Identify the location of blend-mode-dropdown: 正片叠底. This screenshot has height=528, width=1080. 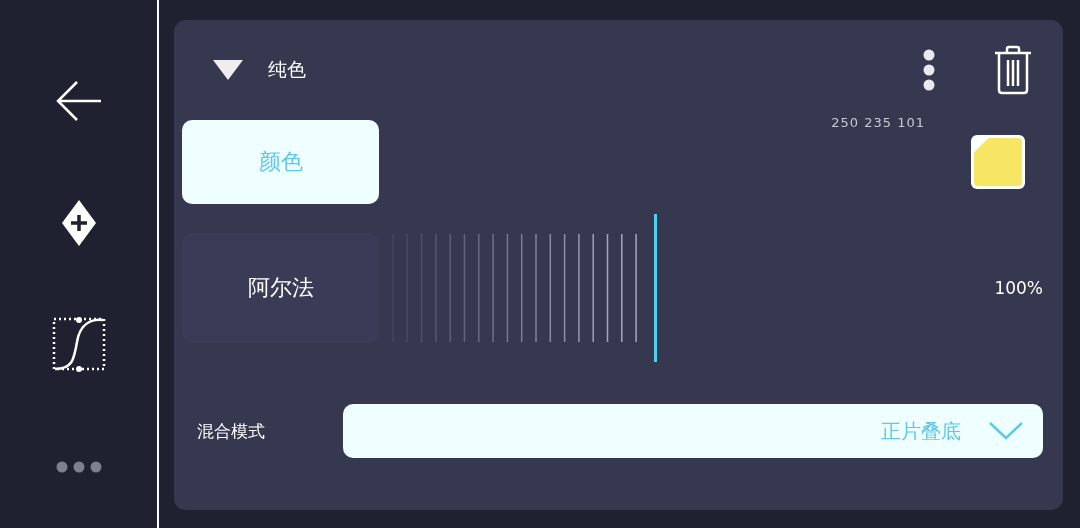
(693, 431).